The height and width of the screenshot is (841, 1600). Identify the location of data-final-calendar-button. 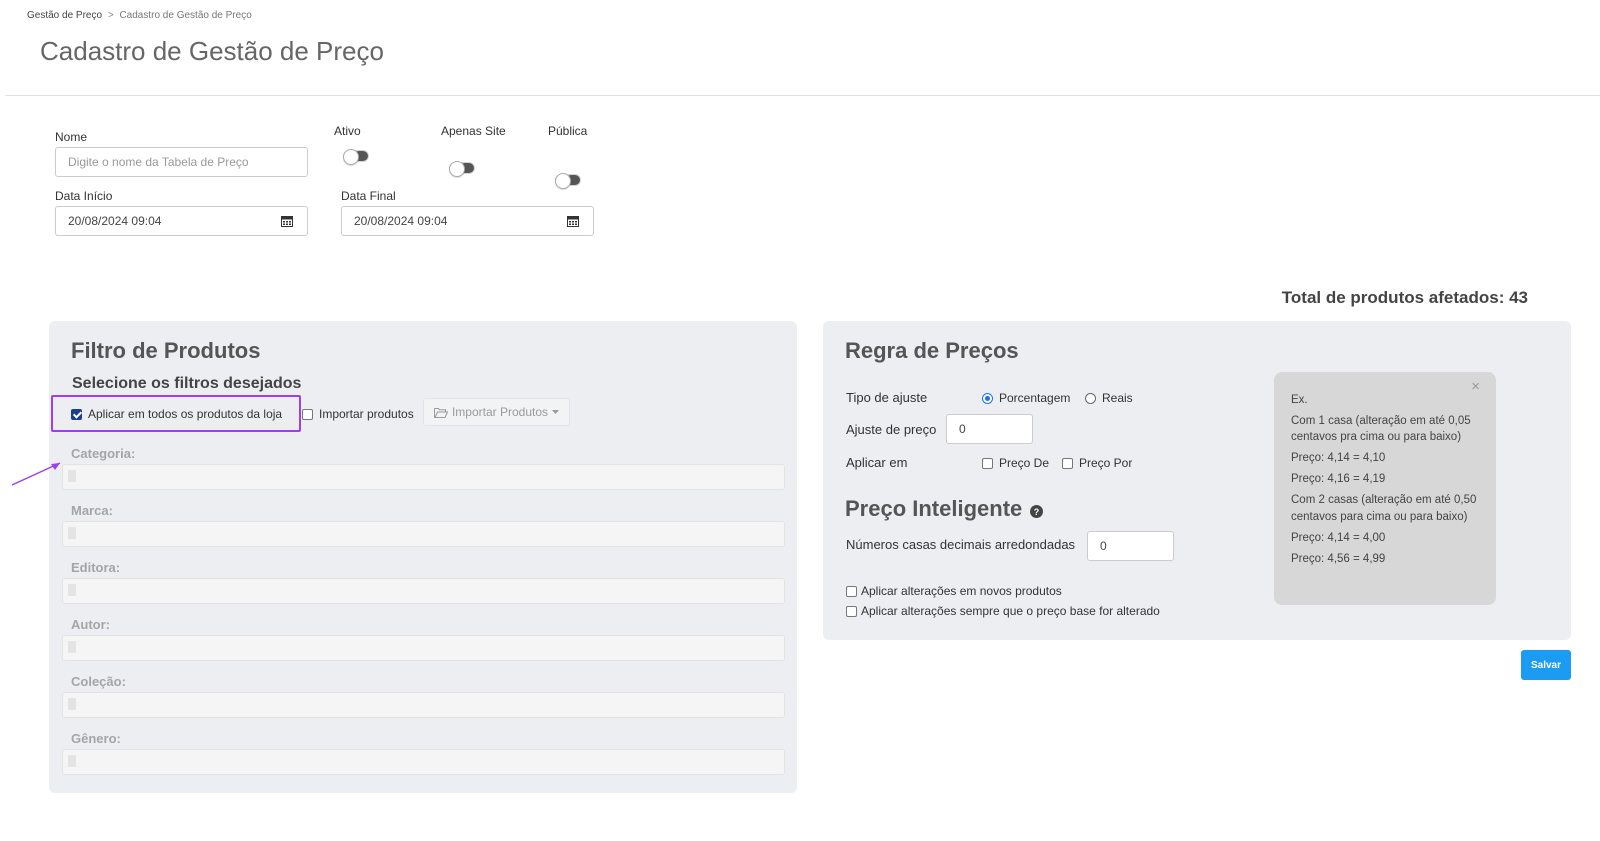
(573, 221).